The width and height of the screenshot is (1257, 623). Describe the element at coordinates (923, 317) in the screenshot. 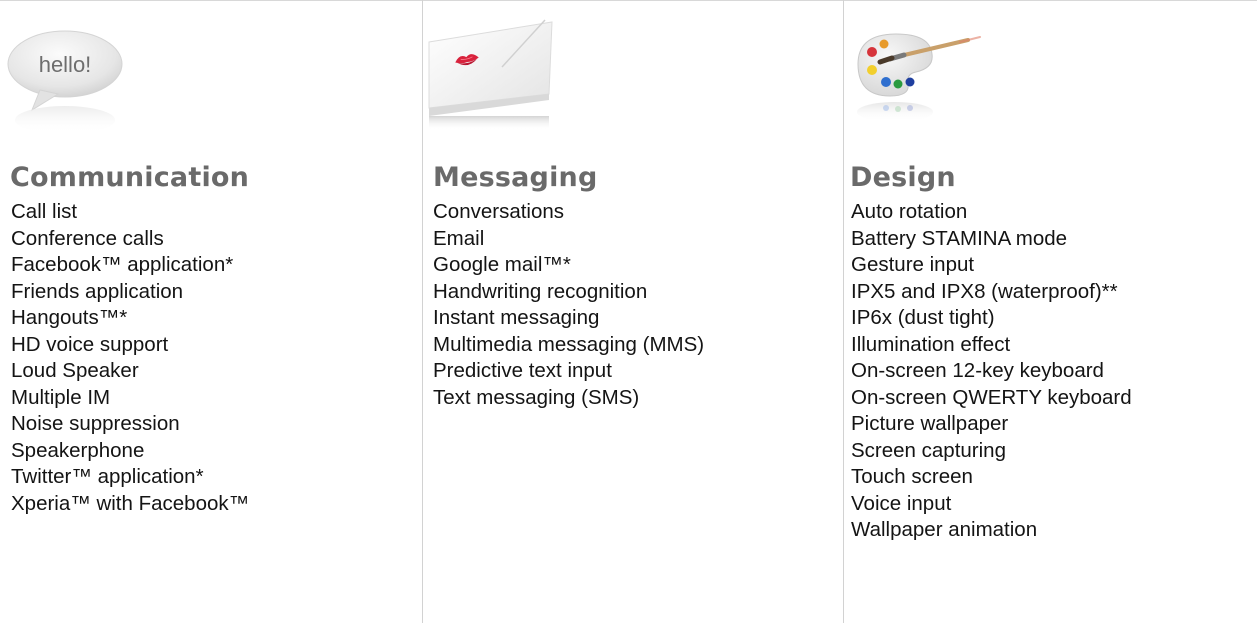

I see `list-item: IP6x (dust tight)` at that location.